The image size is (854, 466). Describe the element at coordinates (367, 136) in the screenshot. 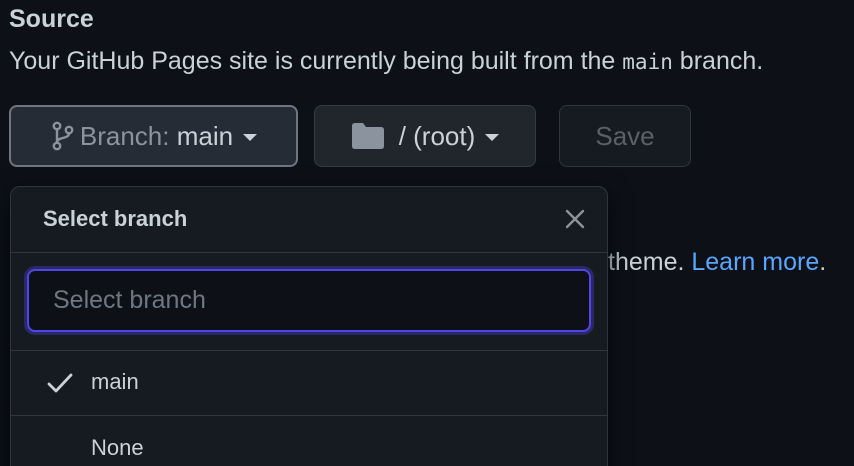

I see `folder-icon` at that location.